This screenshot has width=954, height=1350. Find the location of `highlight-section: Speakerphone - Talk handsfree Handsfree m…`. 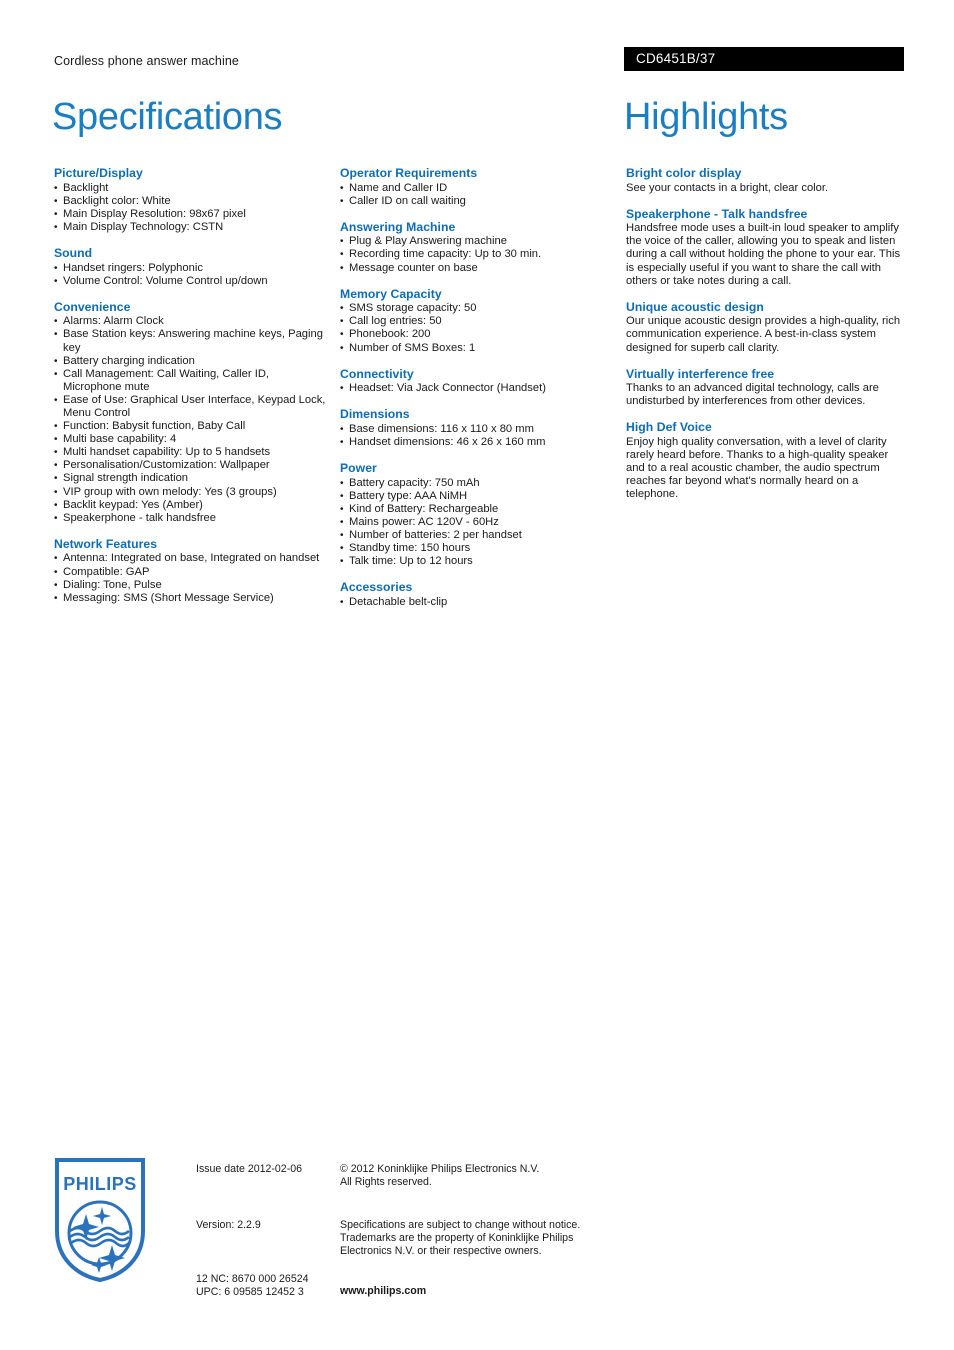

highlight-section: Speakerphone - Talk handsfree Handsfree m… is located at coordinates (766, 247).